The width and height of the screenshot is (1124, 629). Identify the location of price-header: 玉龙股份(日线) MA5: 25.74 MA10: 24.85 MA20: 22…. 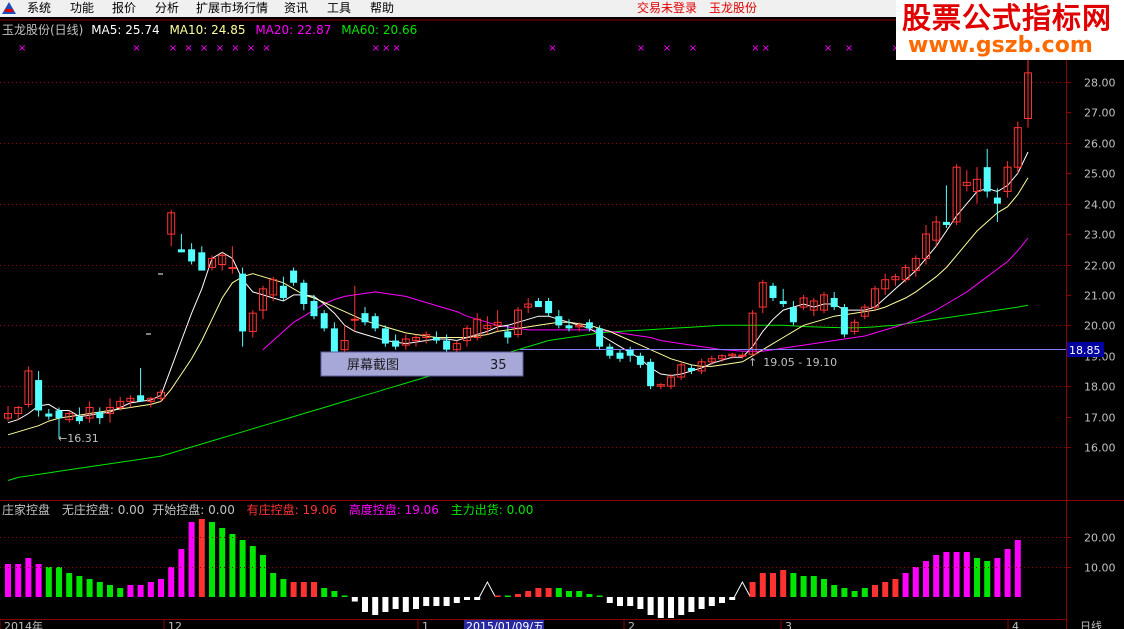
(209, 30).